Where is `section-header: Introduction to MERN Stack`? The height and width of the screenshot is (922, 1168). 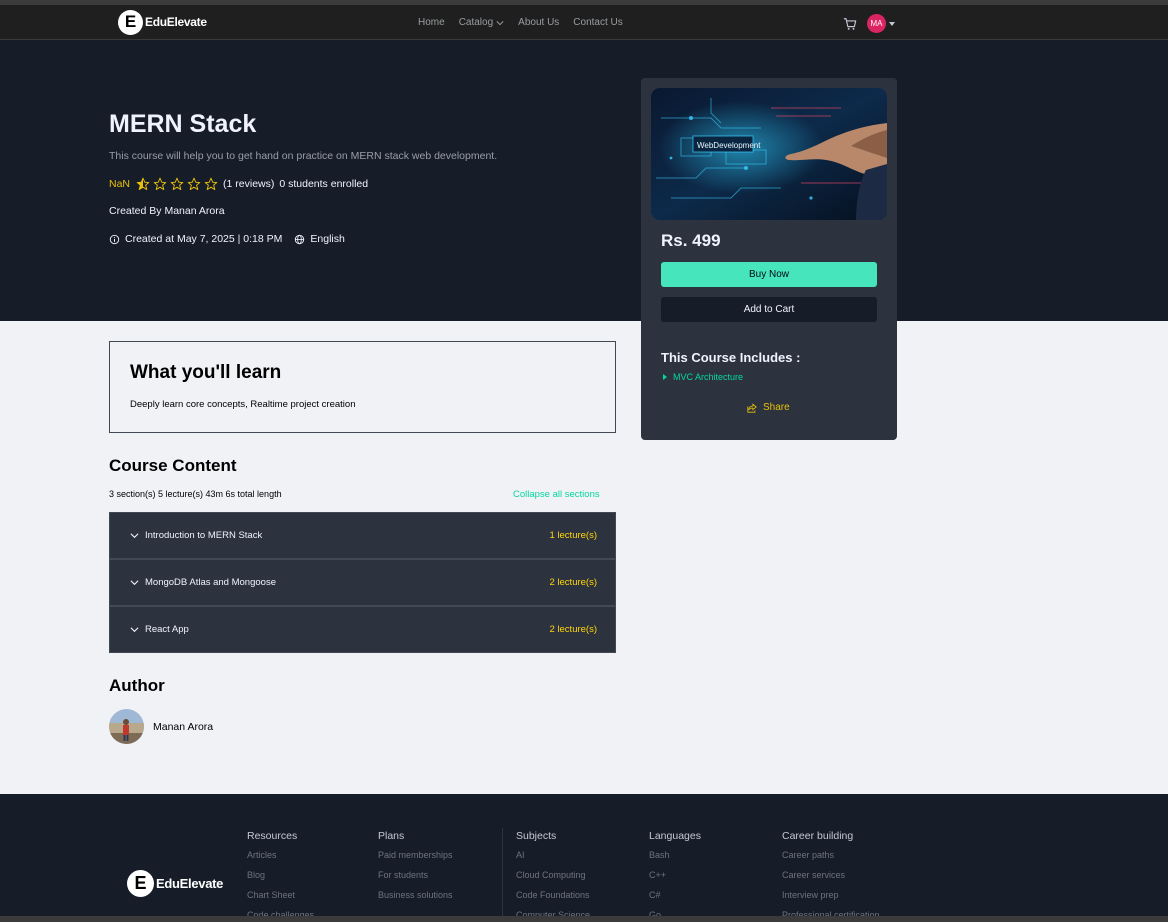
section-header: Introduction to MERN Stack is located at coordinates (196, 535).